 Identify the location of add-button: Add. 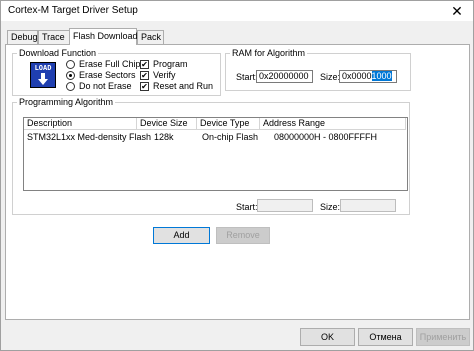
(181, 235).